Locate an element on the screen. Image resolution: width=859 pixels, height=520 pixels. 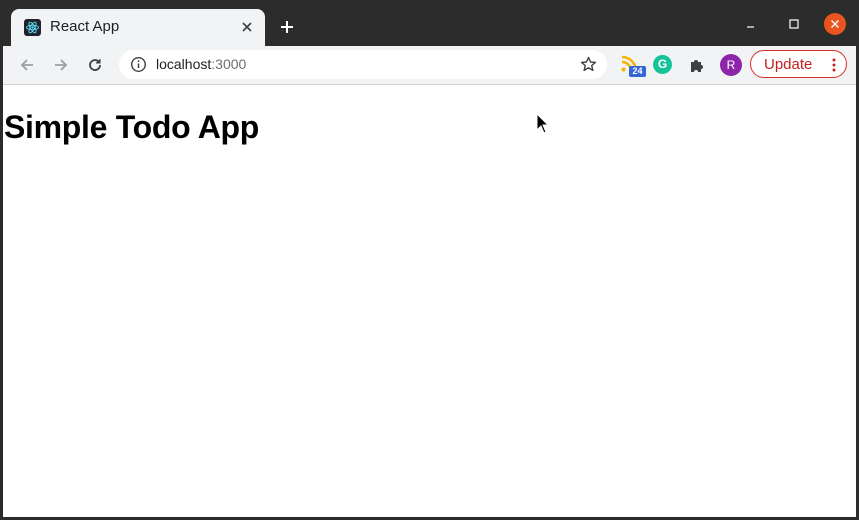
tab-react-app: React App is located at coordinates (138, 27).